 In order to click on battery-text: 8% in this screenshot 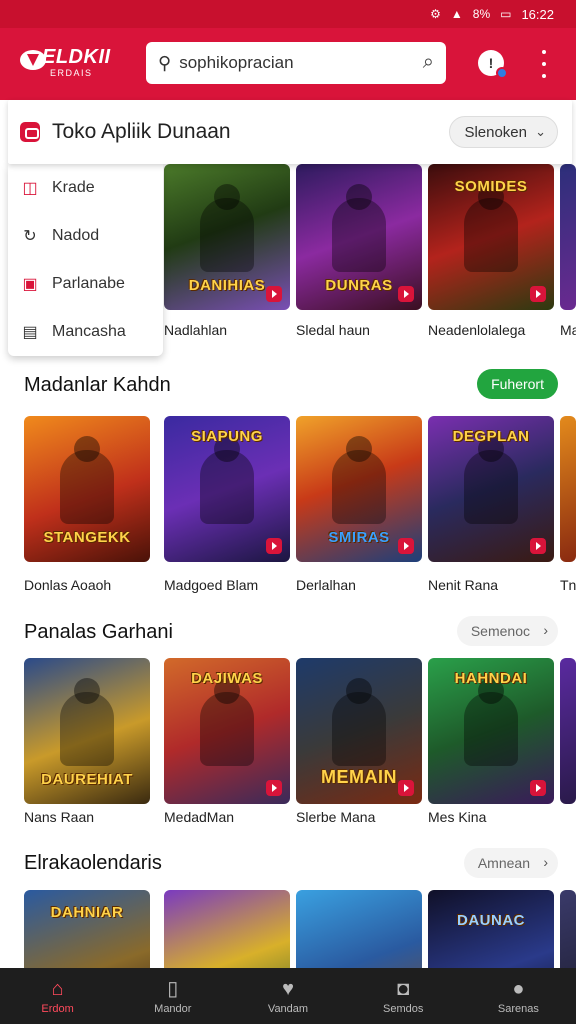, I will do `click(481, 14)`.